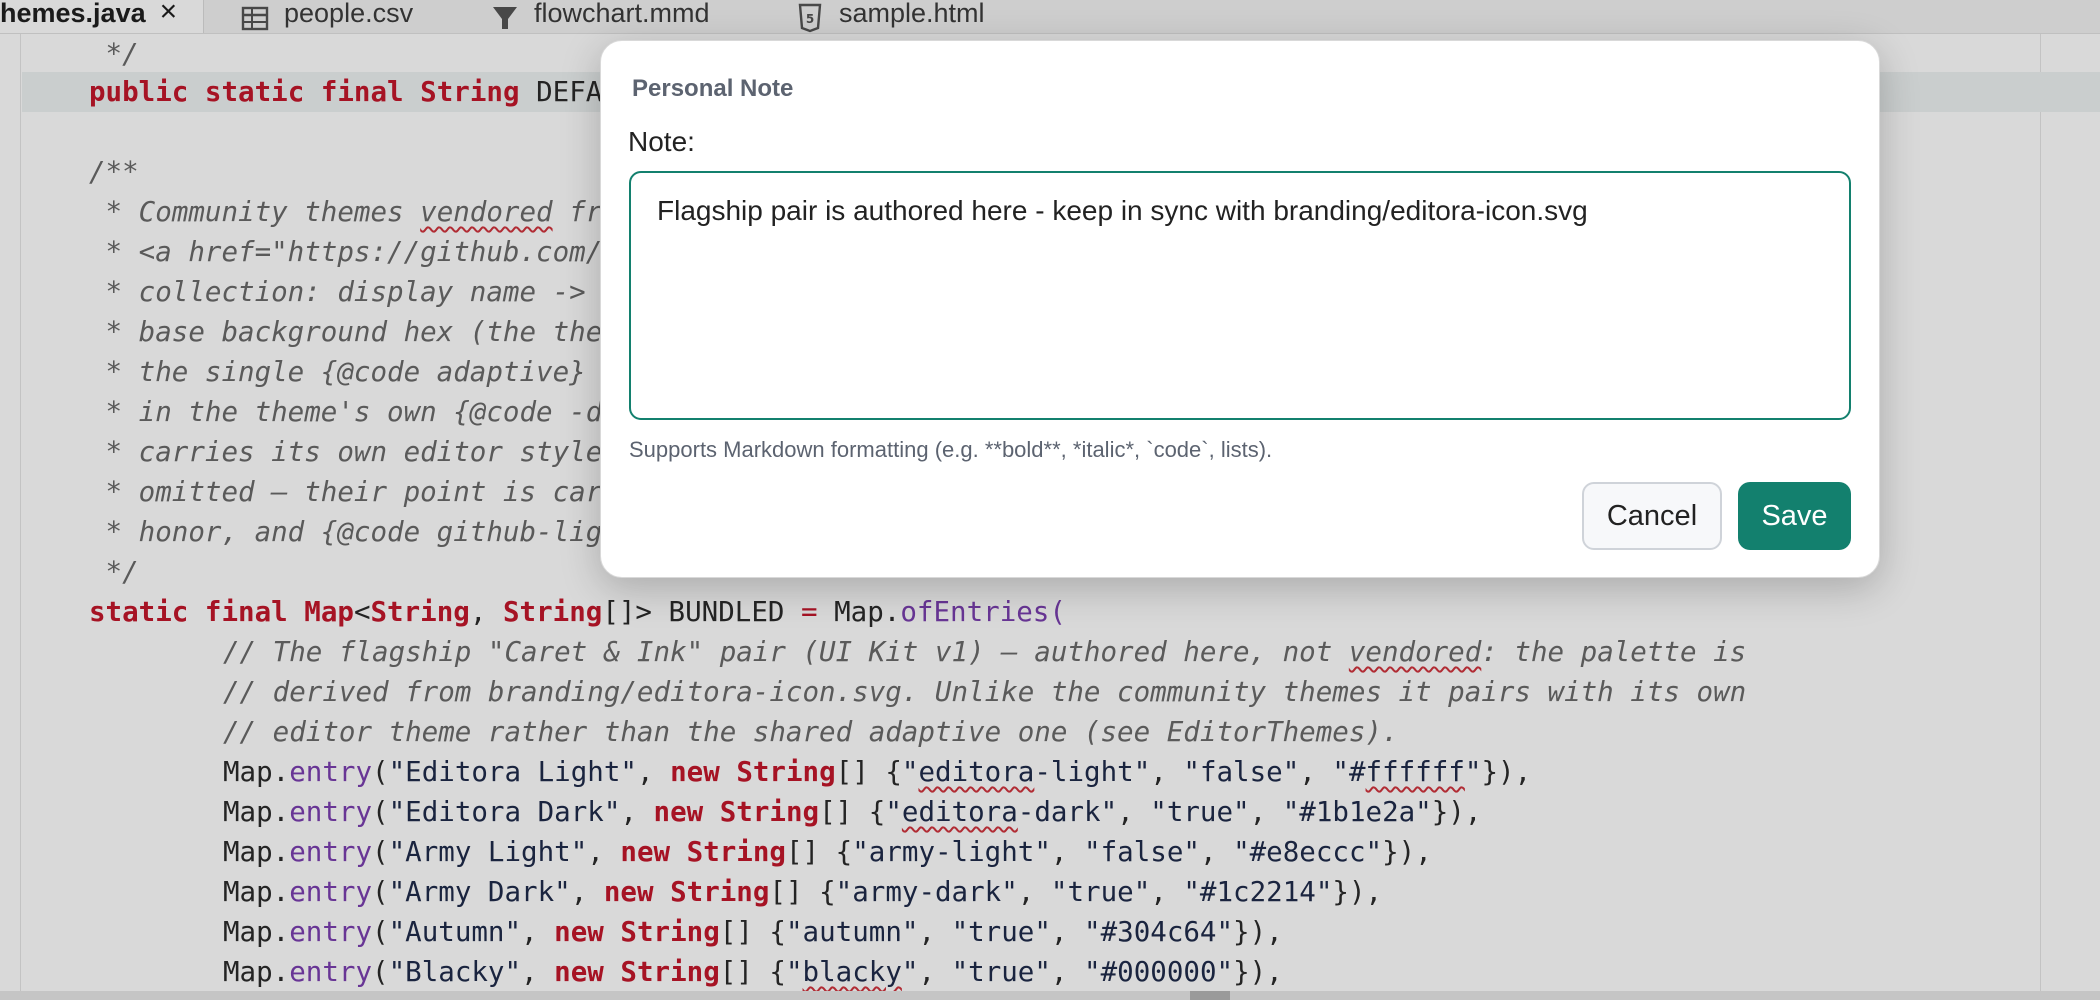 This screenshot has height=1000, width=2100. I want to click on note-label: Note:, so click(661, 141).